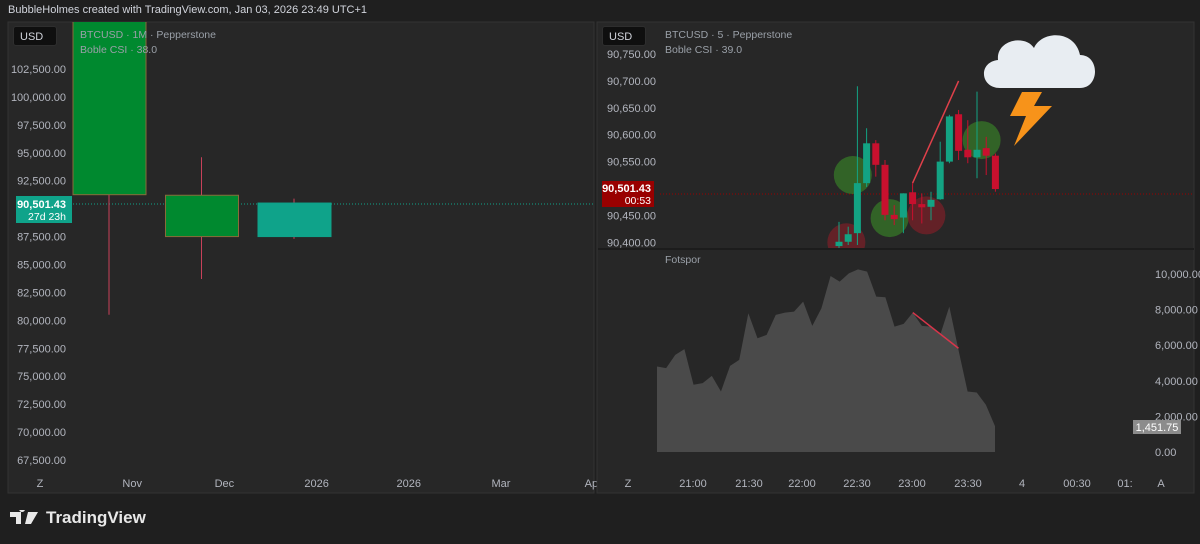 The image size is (1200, 544). Describe the element at coordinates (47, 217) in the screenshot. I see `left-countdown: 27d 23h` at that location.